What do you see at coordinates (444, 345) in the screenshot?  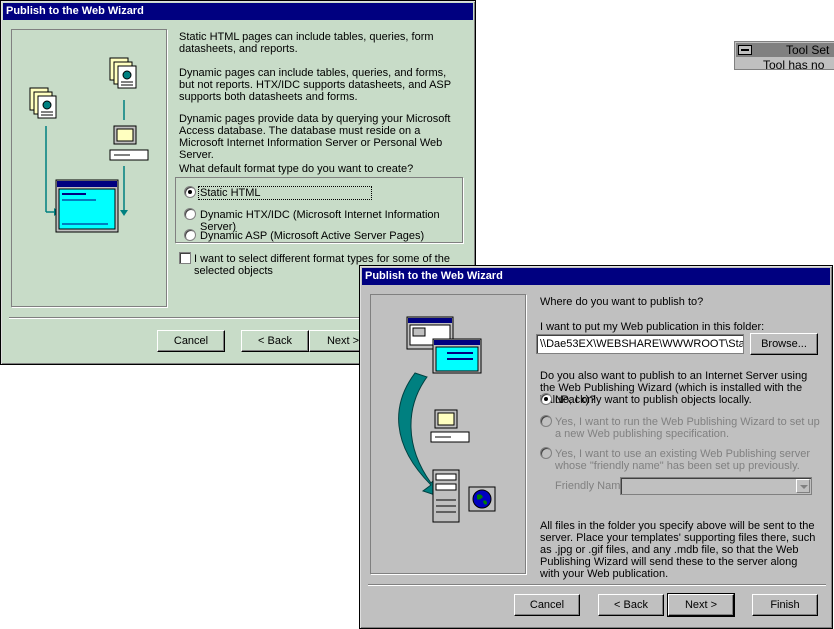 I see `web-pages-icon` at bounding box center [444, 345].